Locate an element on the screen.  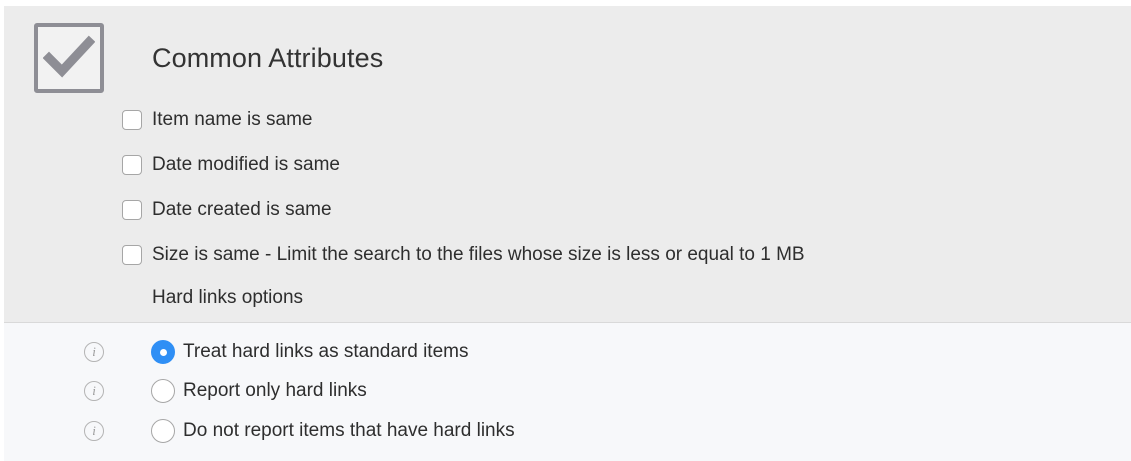
date-modified-checkbox is located at coordinates (132, 165).